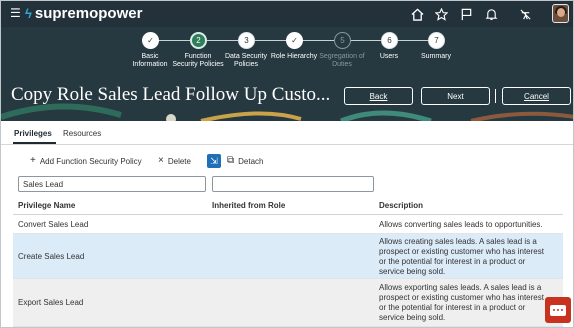 The image size is (574, 328). What do you see at coordinates (455, 96) in the screenshot?
I see `next-button: Next` at bounding box center [455, 96].